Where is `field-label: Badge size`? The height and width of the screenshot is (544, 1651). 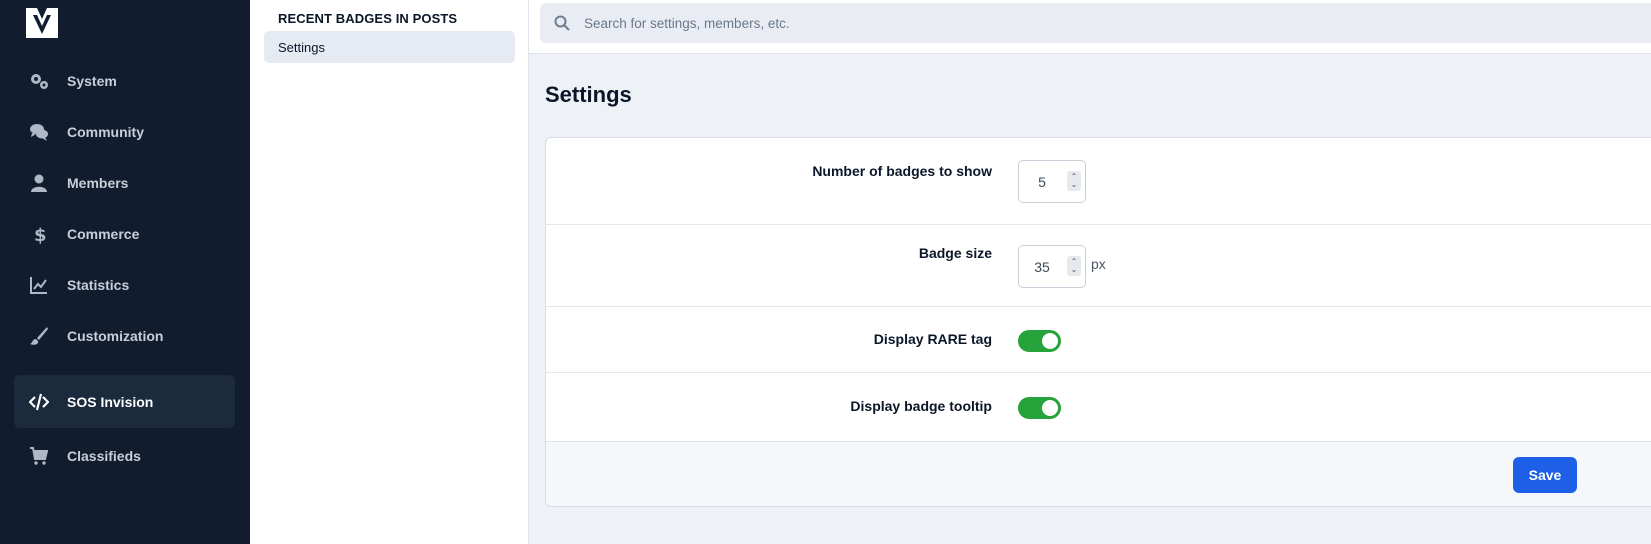 field-label: Badge size is located at coordinates (955, 253).